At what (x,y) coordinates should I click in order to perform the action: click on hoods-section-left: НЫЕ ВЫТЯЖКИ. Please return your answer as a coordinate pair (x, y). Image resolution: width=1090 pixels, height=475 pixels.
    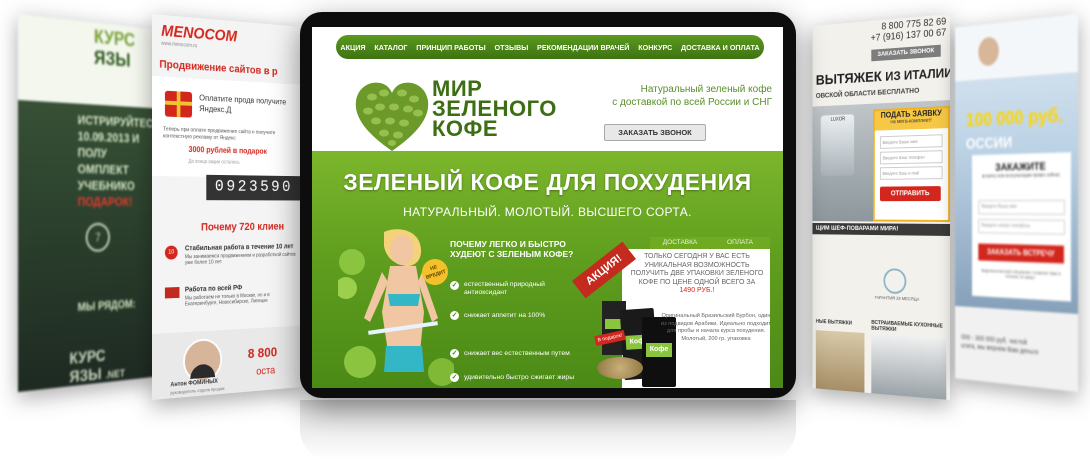
    Looking at the image, I should click on (833, 322).